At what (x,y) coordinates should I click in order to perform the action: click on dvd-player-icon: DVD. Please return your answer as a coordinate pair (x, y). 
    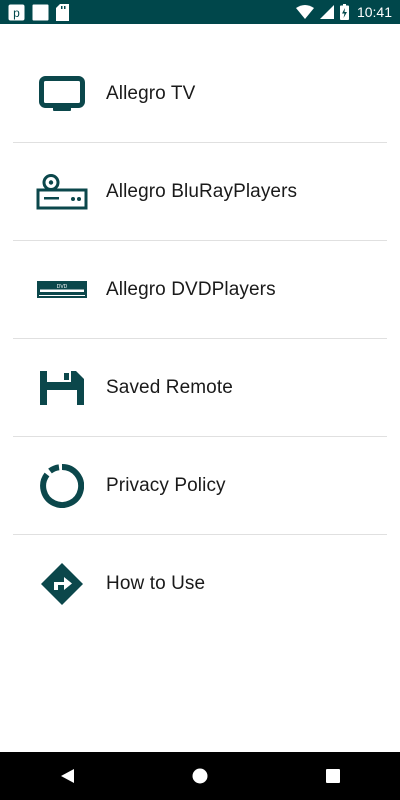
    Looking at the image, I should click on (62, 290).